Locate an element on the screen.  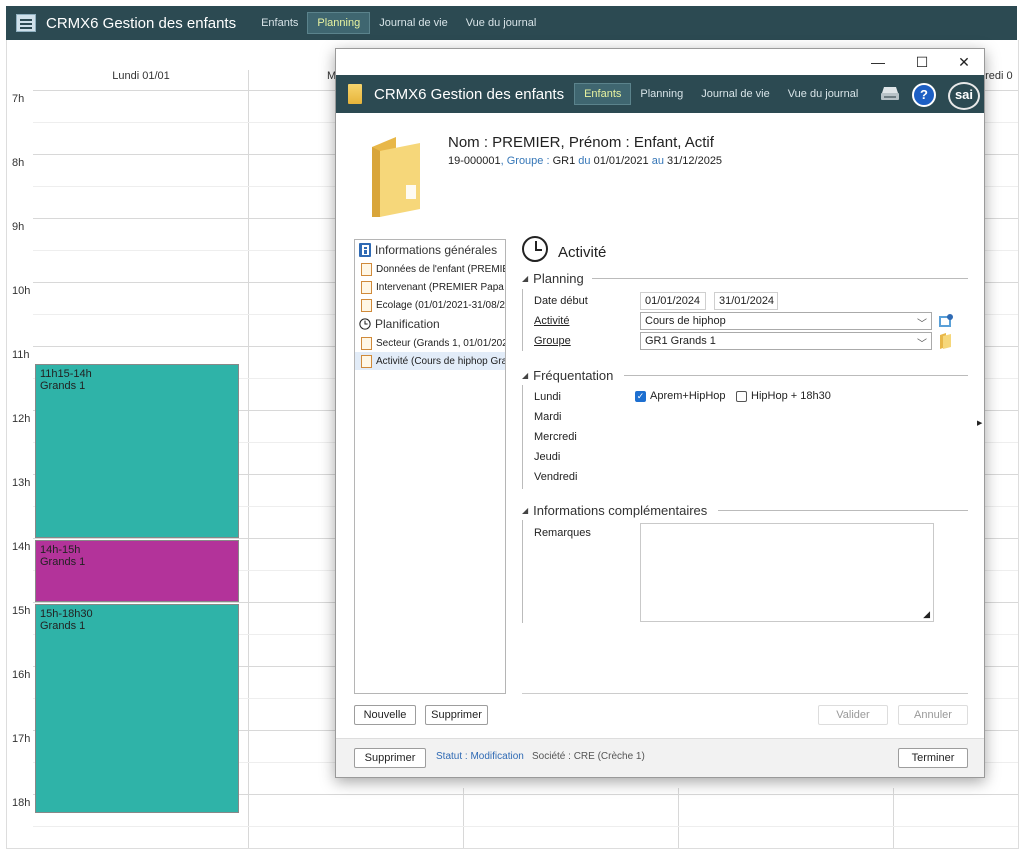
folder-icon is located at coordinates (355, 94).